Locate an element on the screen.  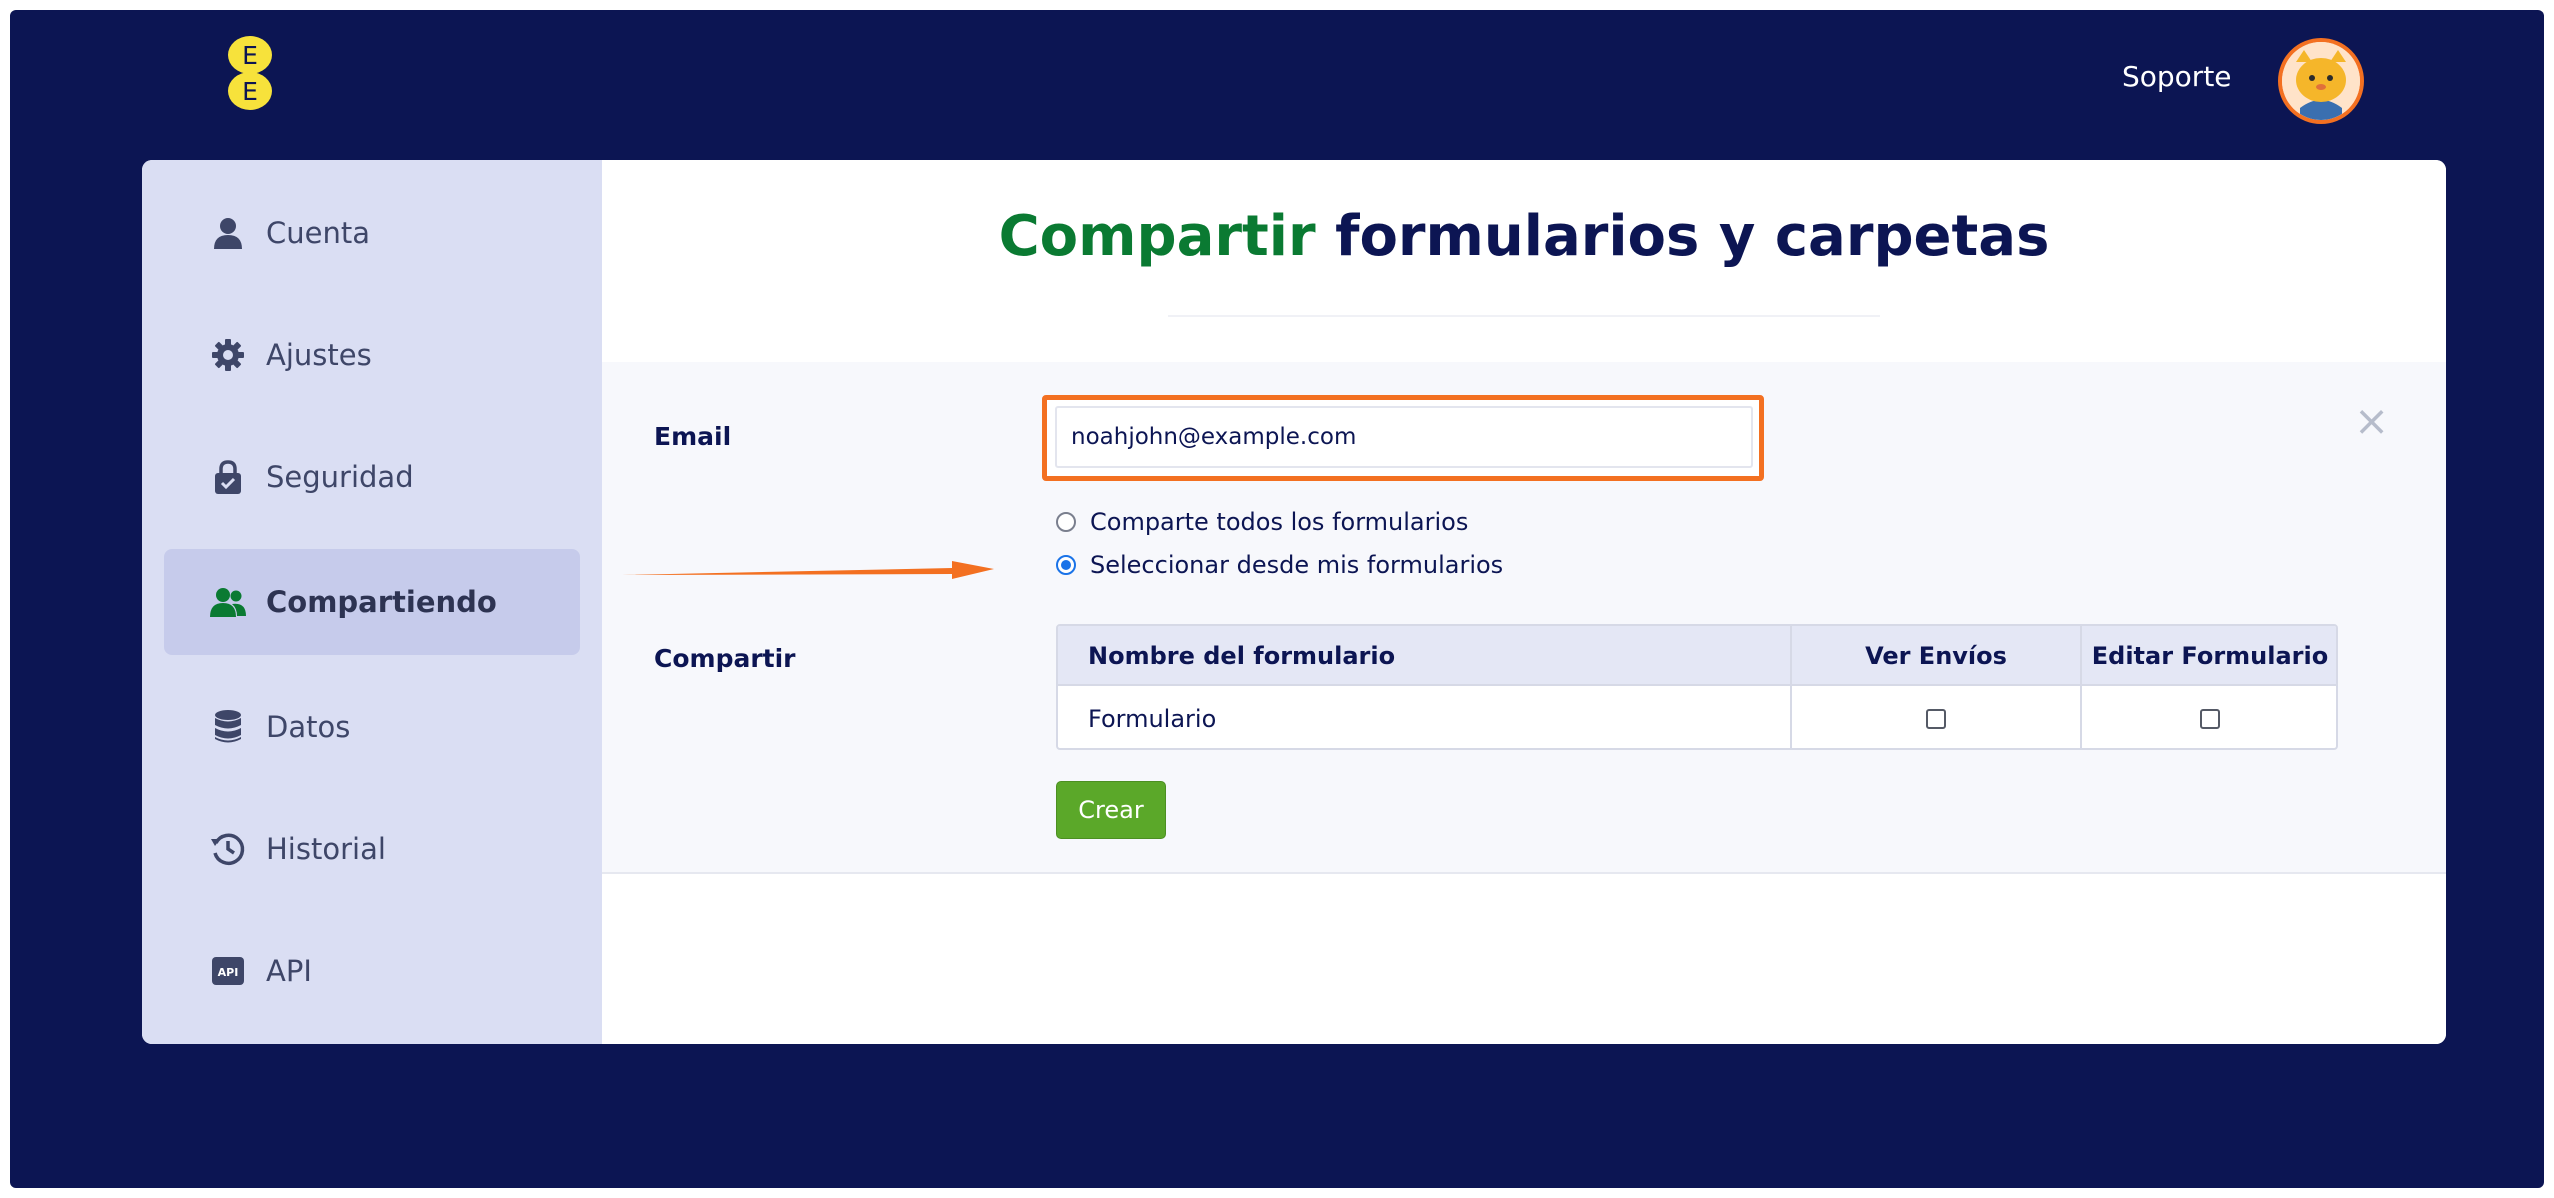
view-submissions-cell is located at coordinates (1936, 718).